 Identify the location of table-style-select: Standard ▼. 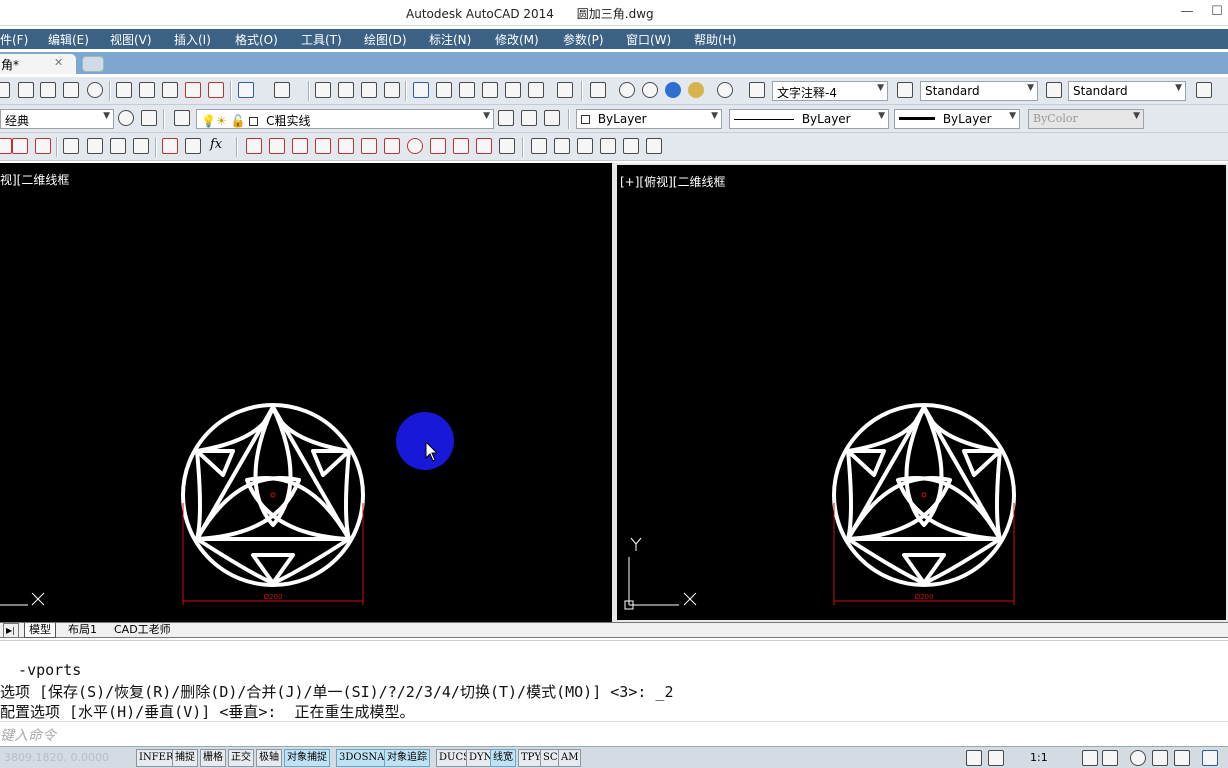
(1127, 91).